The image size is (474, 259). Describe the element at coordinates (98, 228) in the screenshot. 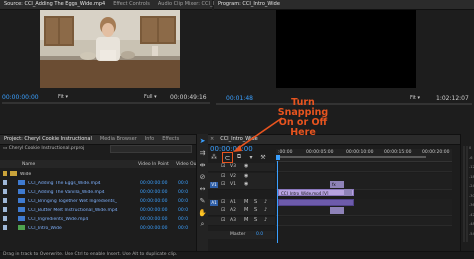

I see `list-item: CCI_Intro_Wide 00:00:00:00 00:0` at that location.